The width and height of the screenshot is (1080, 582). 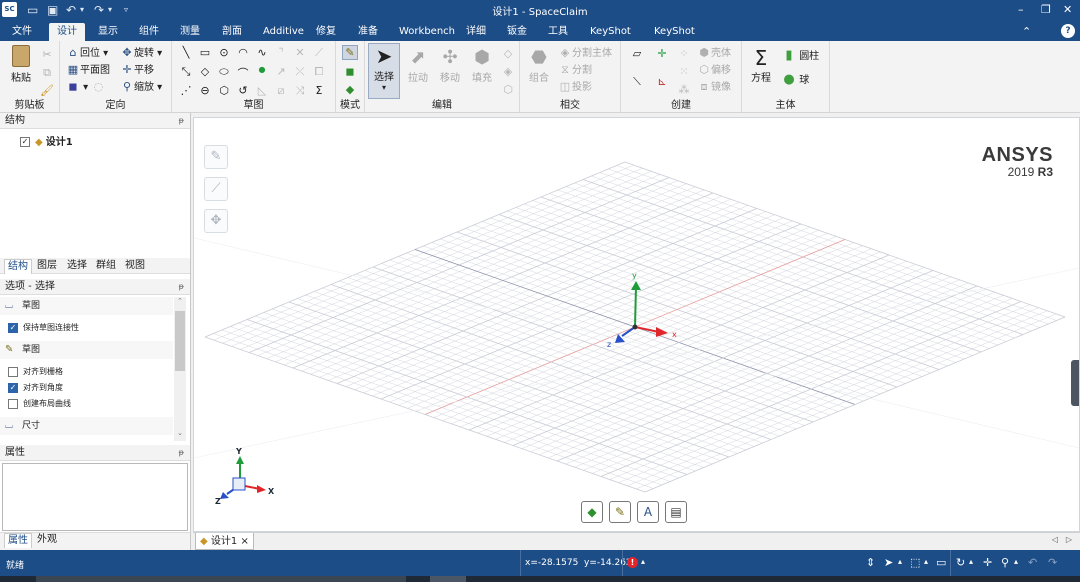 What do you see at coordinates (186, 72) in the screenshot?
I see `tangent-line-icon: ⤡` at bounding box center [186, 72].